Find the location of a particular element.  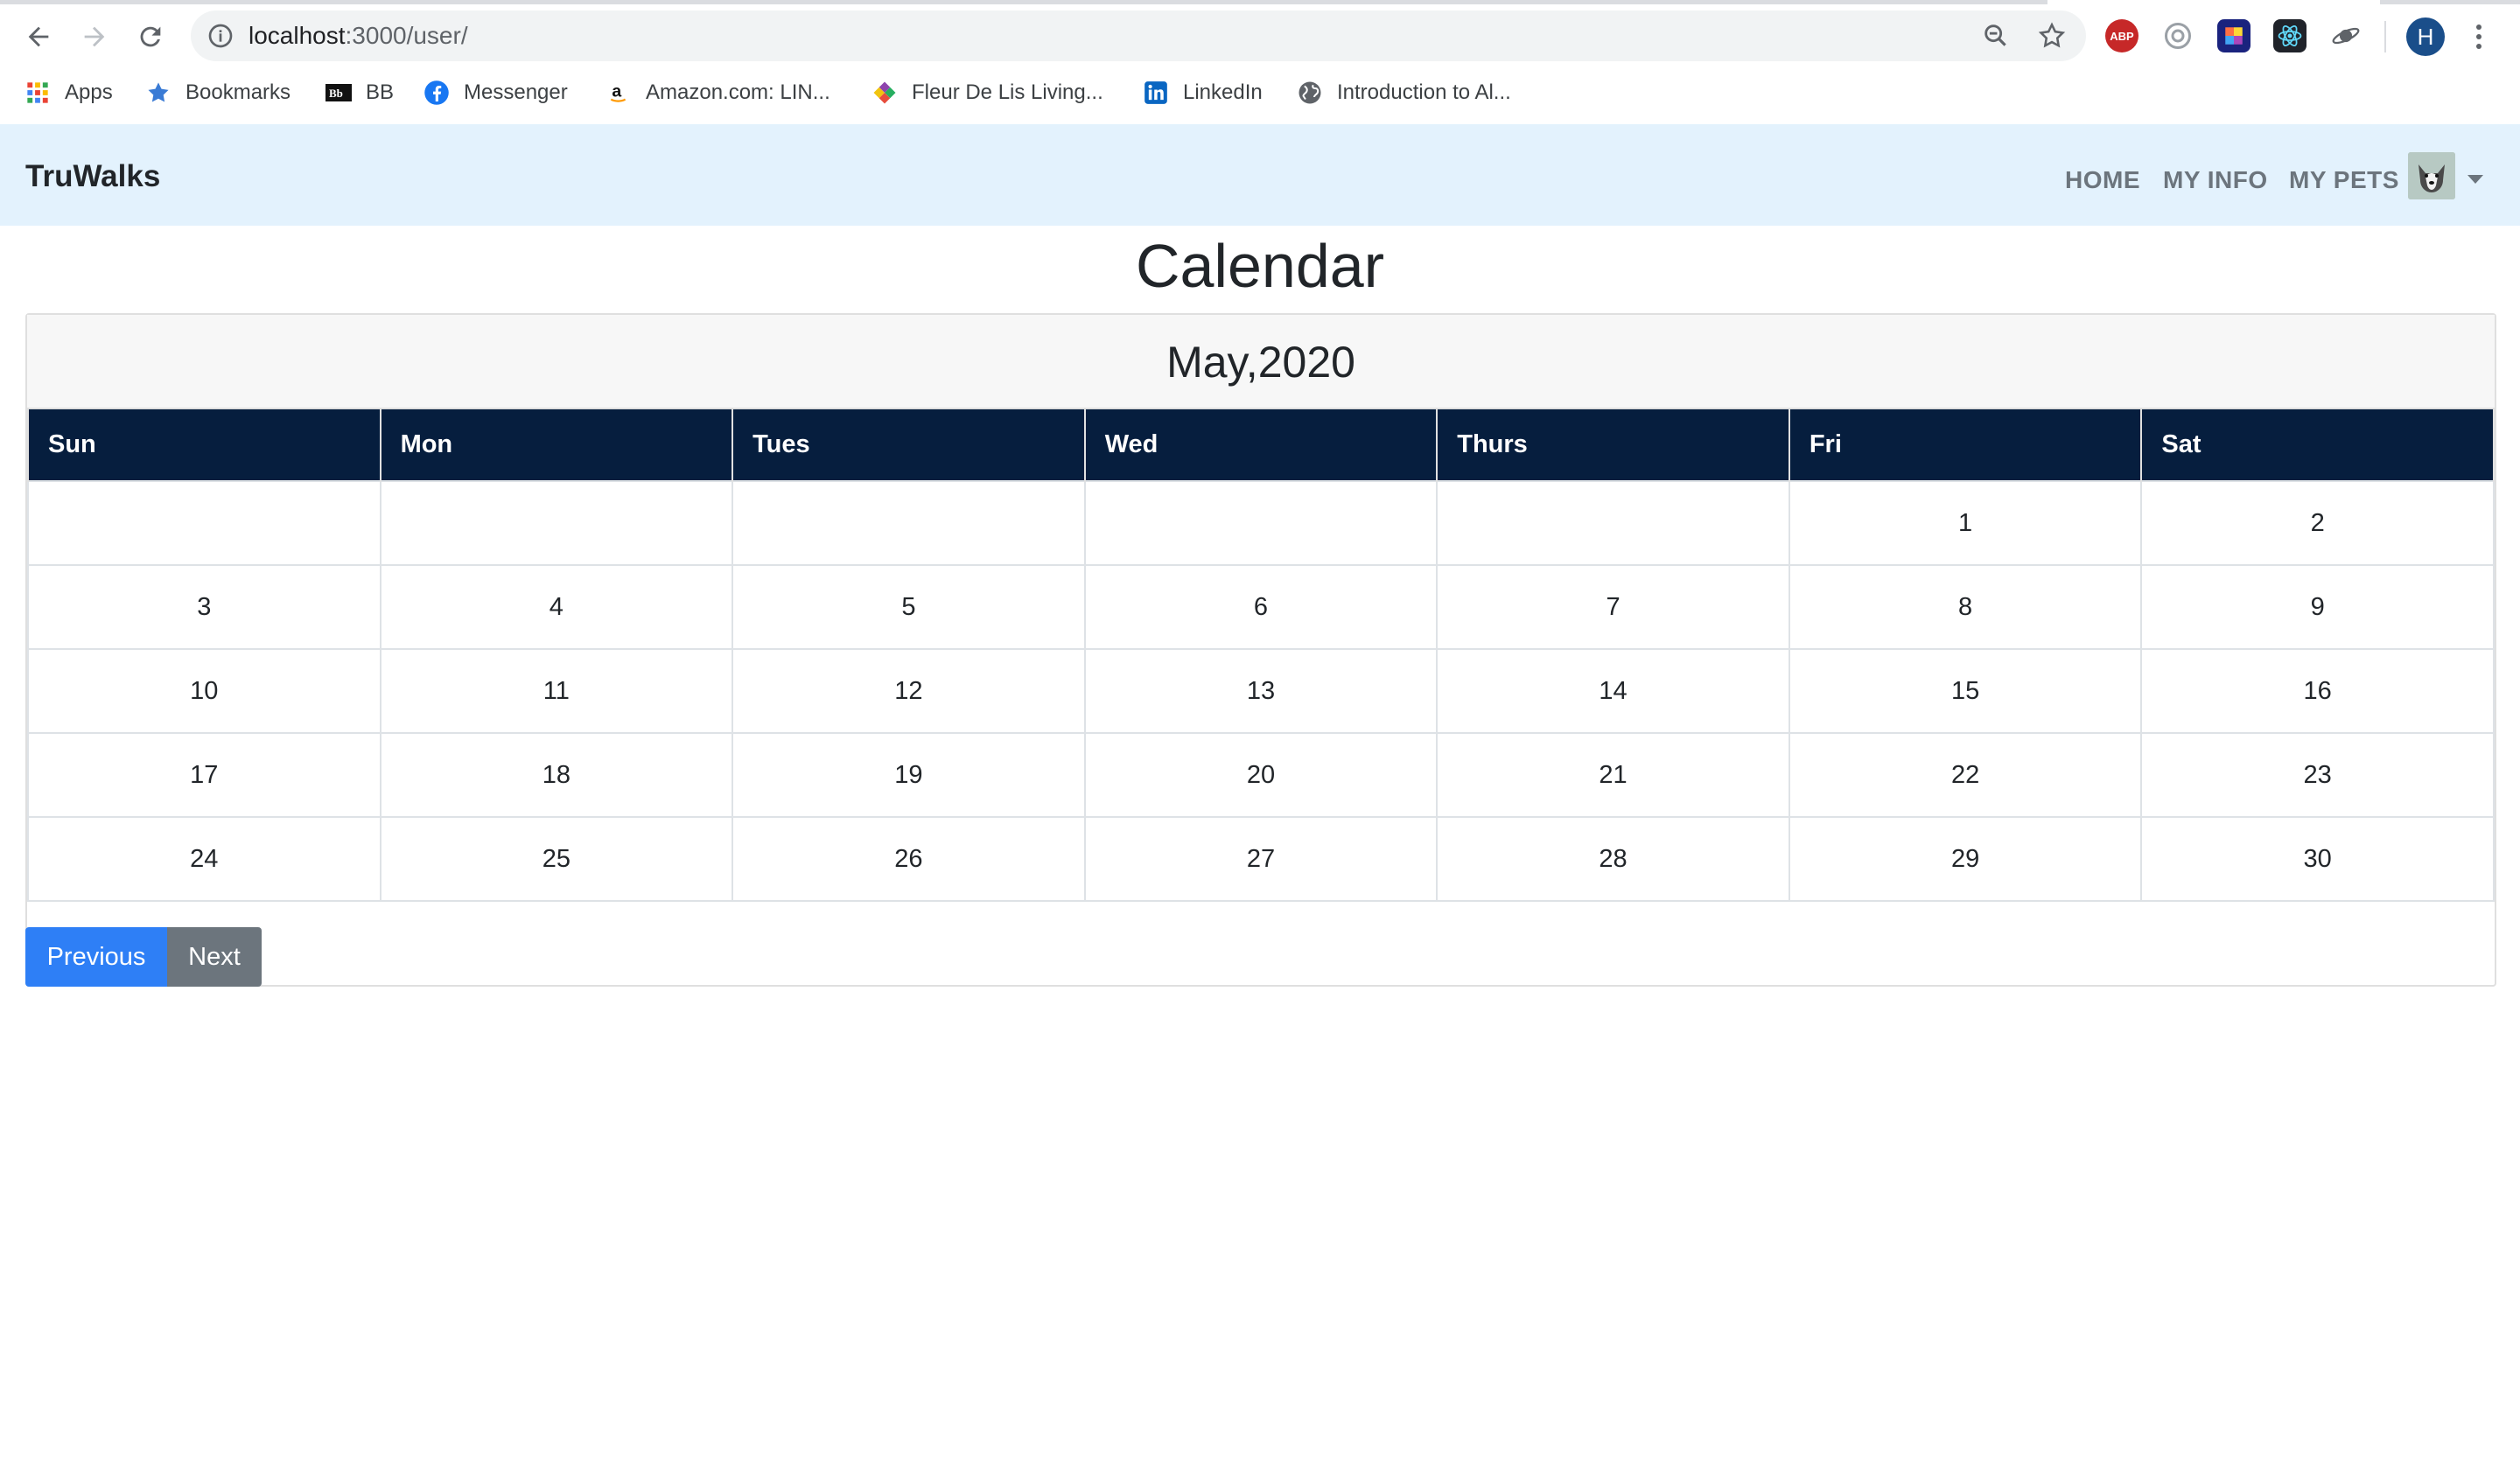

day-cell: 26 is located at coordinates (909, 859).